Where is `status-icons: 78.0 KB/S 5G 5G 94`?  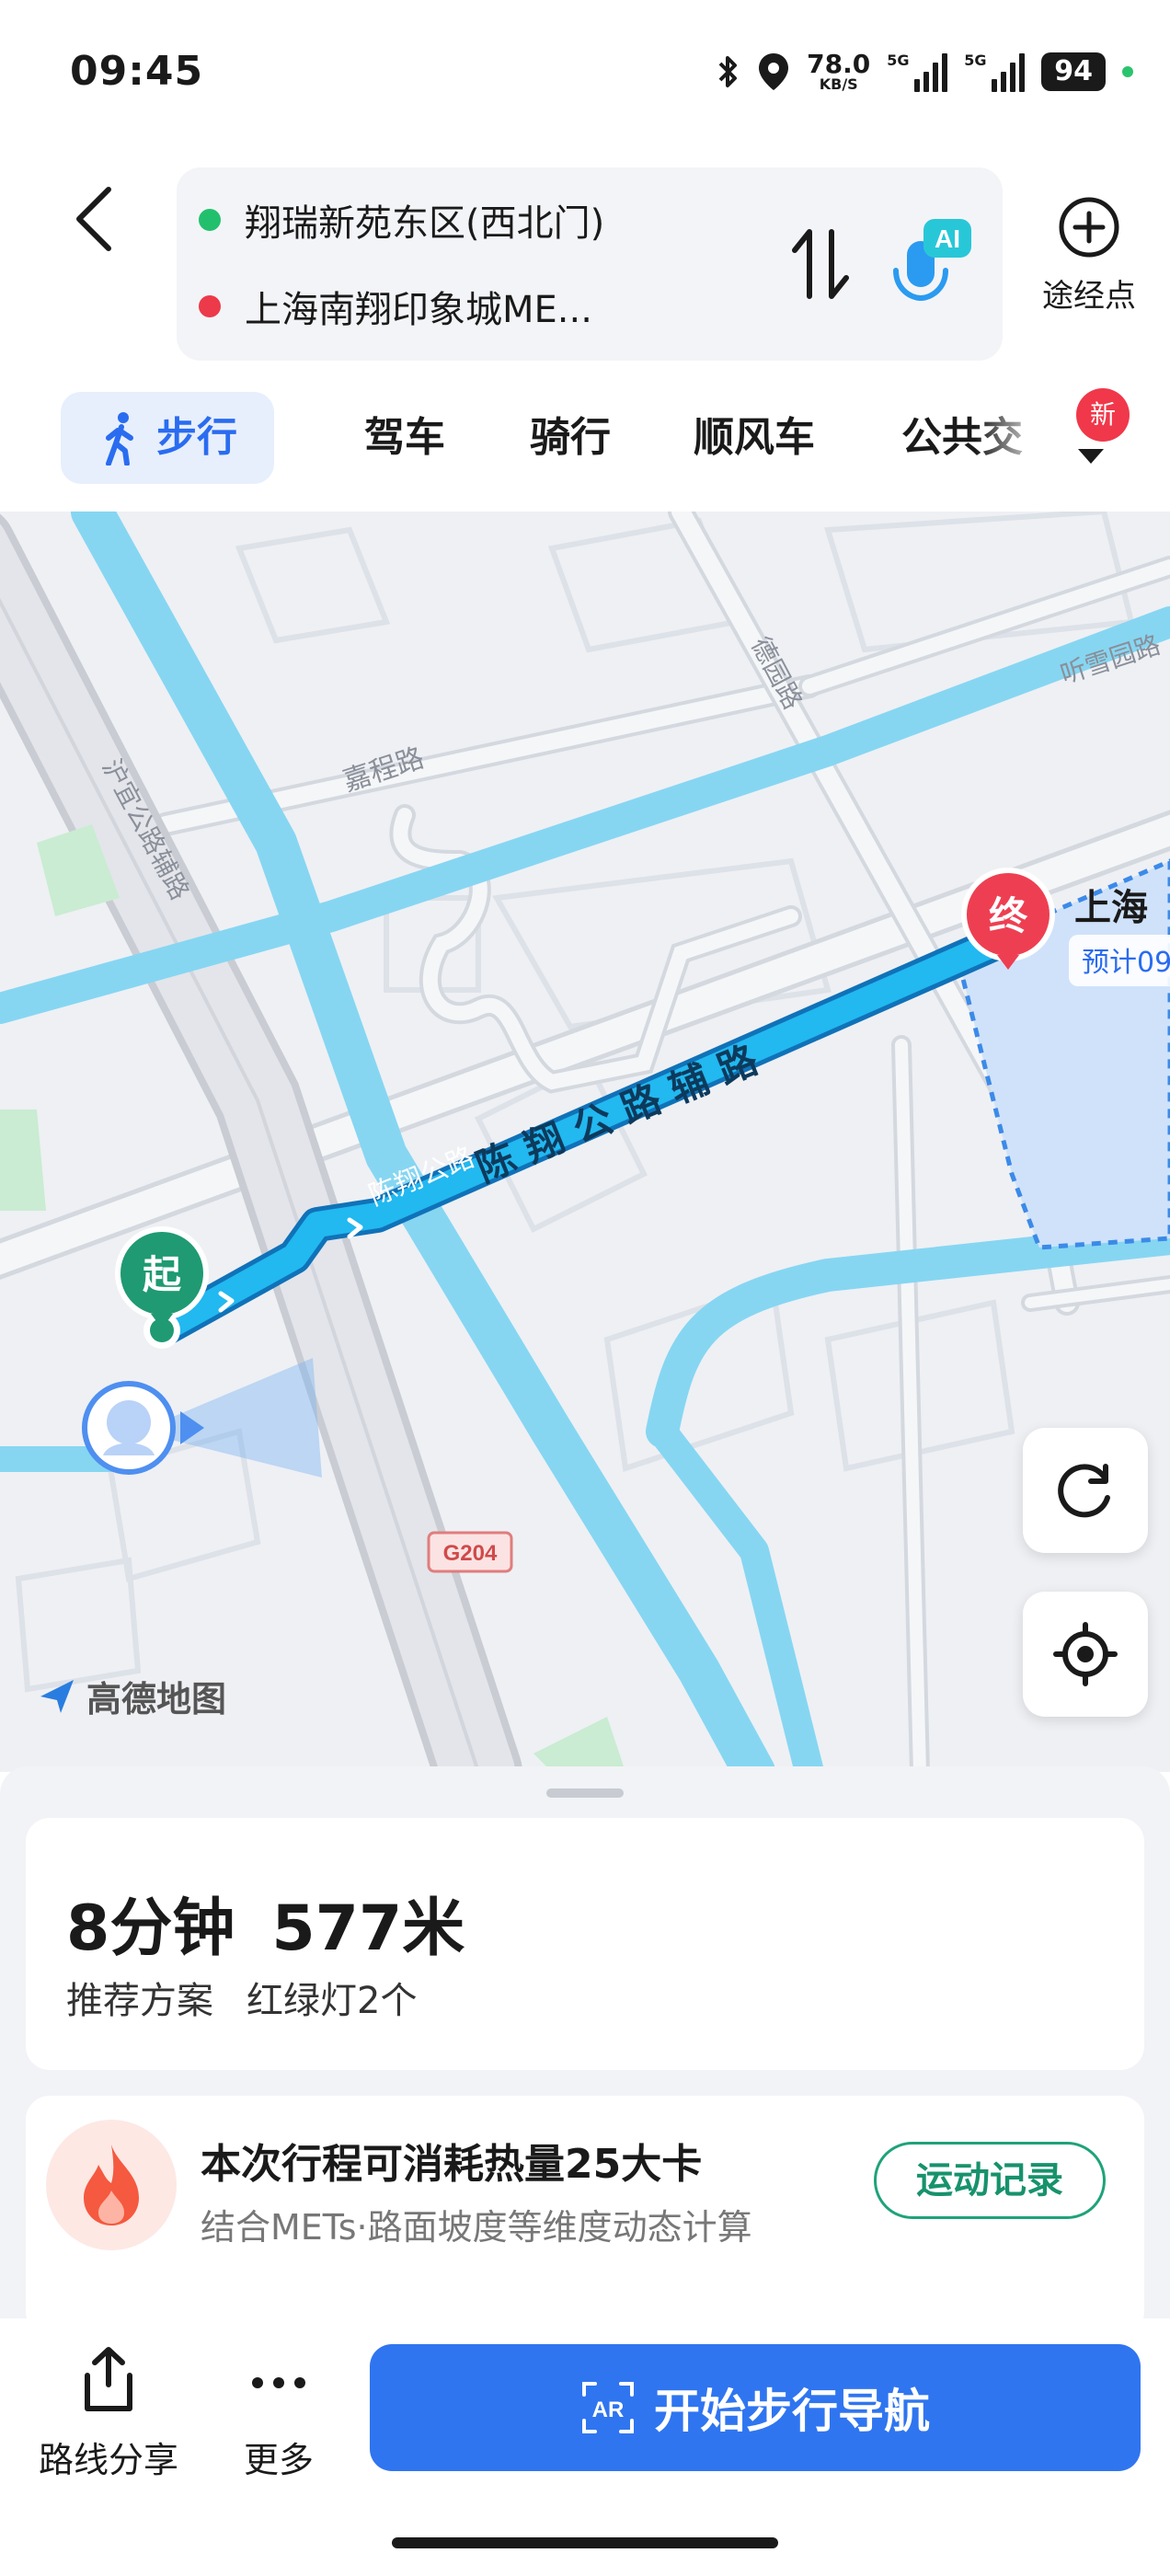
status-icons: 78.0 KB/S 5G 5G 94 is located at coordinates (925, 71).